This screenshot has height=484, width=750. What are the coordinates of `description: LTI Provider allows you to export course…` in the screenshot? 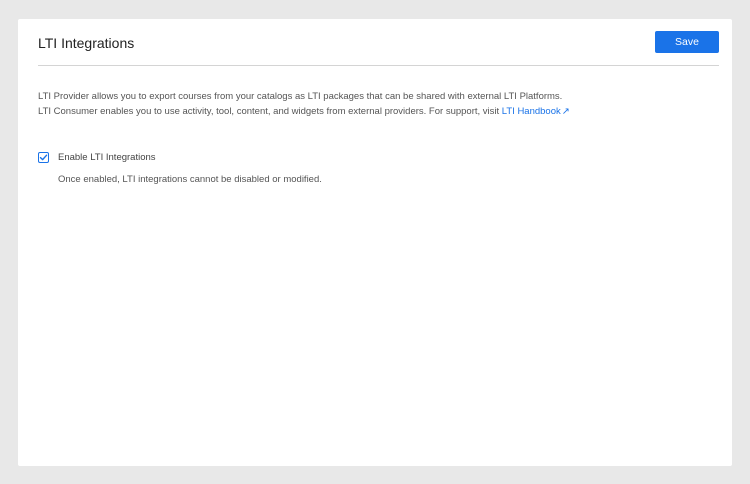 It's located at (304, 104).